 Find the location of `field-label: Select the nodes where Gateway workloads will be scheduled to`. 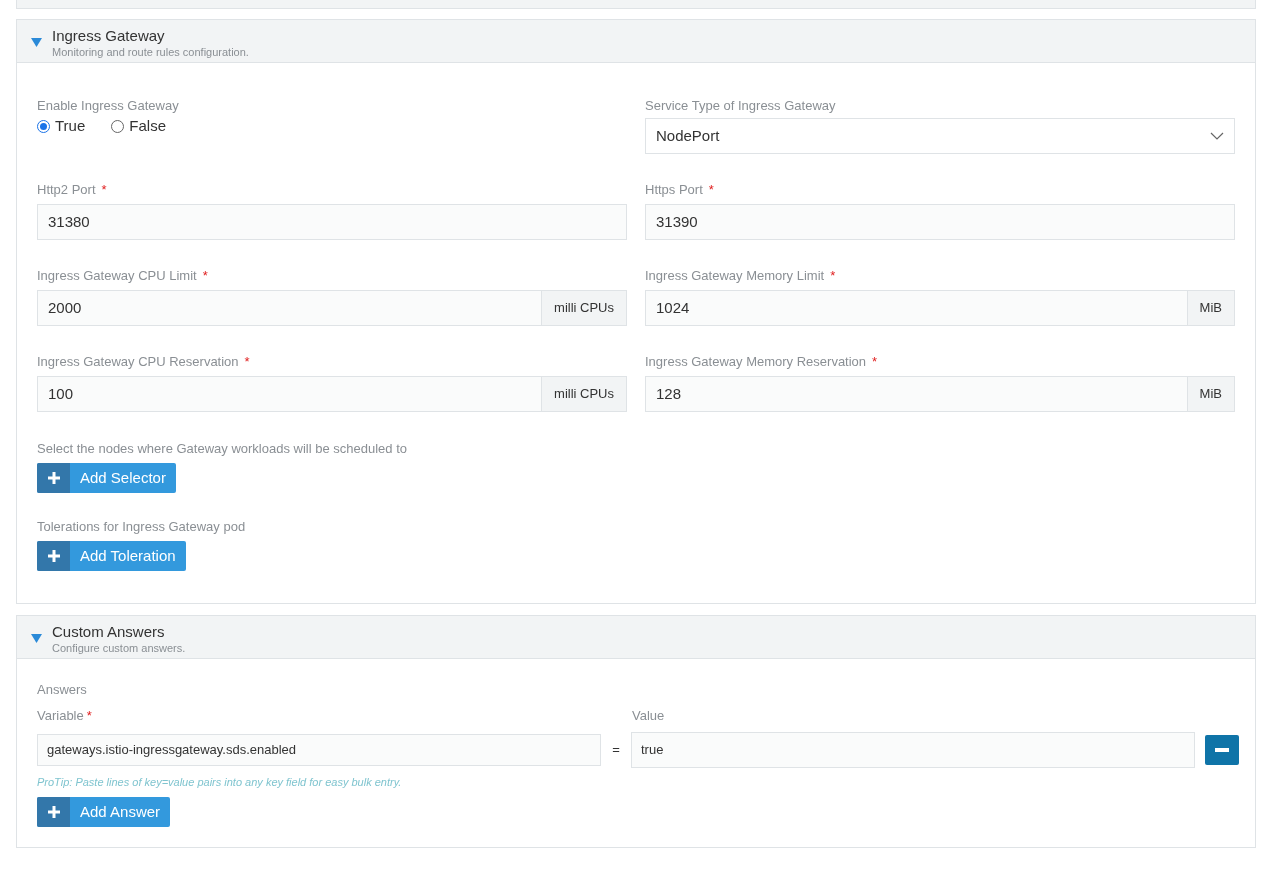

field-label: Select the nodes where Gateway workloads will be scheduled to is located at coordinates (222, 448).